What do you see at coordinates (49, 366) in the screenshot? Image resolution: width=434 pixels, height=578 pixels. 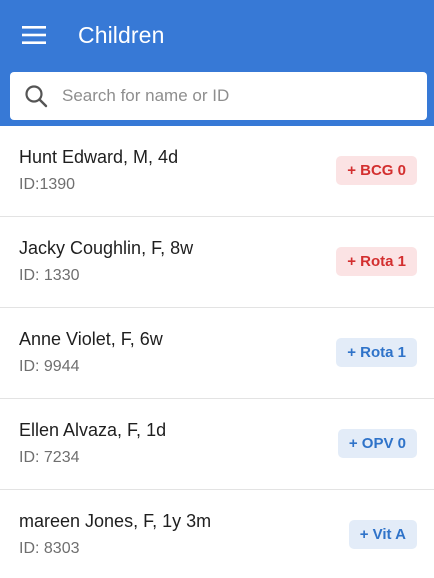 I see `child-id: ID: 9944` at bounding box center [49, 366].